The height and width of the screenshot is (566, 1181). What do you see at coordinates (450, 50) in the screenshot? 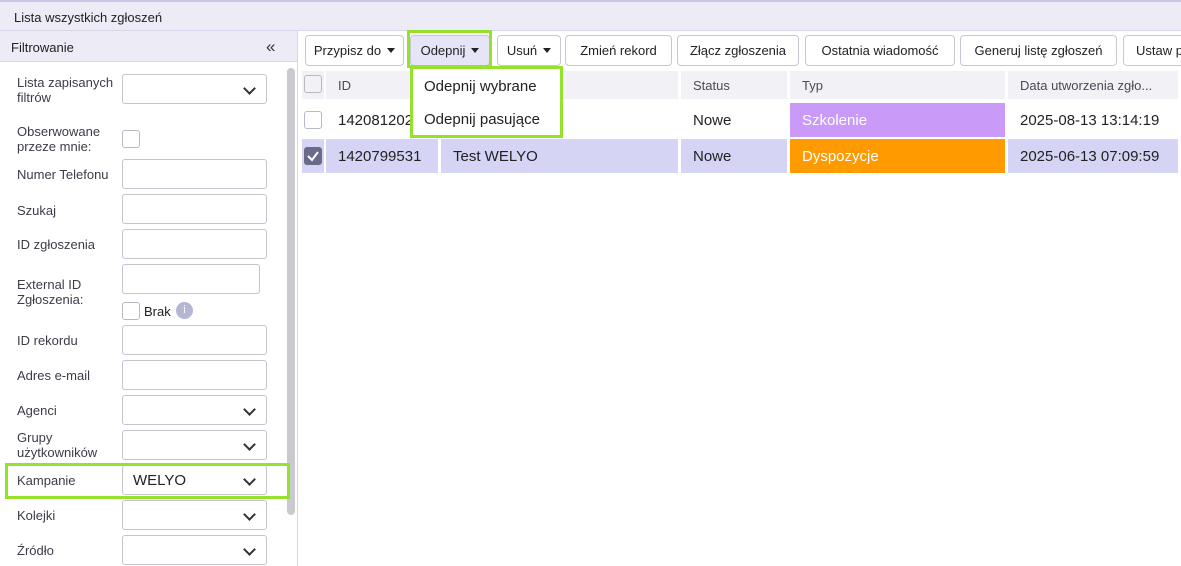
I see `unpin-button: Odepnij` at bounding box center [450, 50].